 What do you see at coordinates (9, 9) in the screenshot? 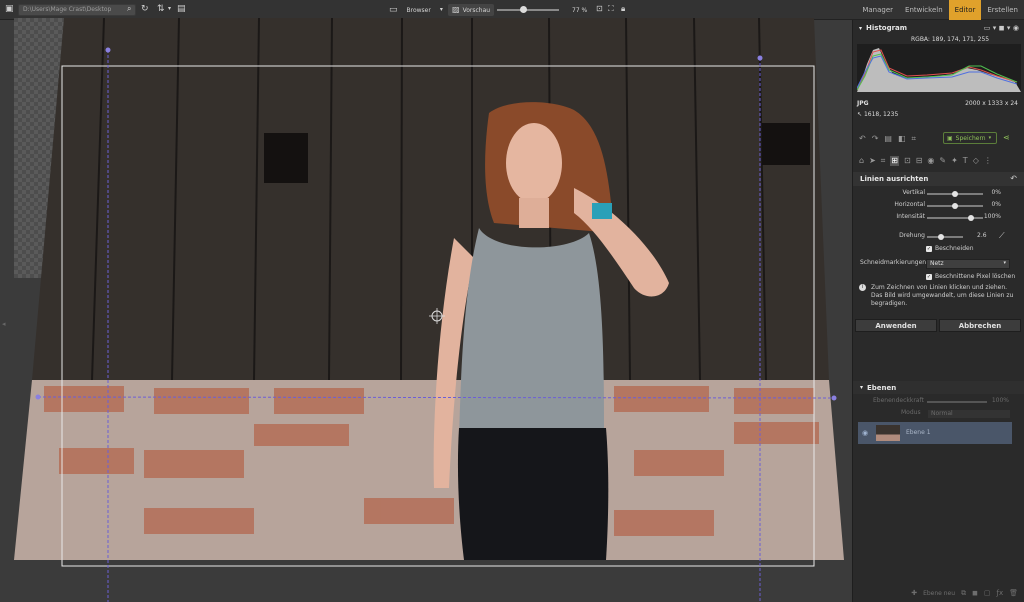
I see `folder-icon: ▣` at bounding box center [9, 9].